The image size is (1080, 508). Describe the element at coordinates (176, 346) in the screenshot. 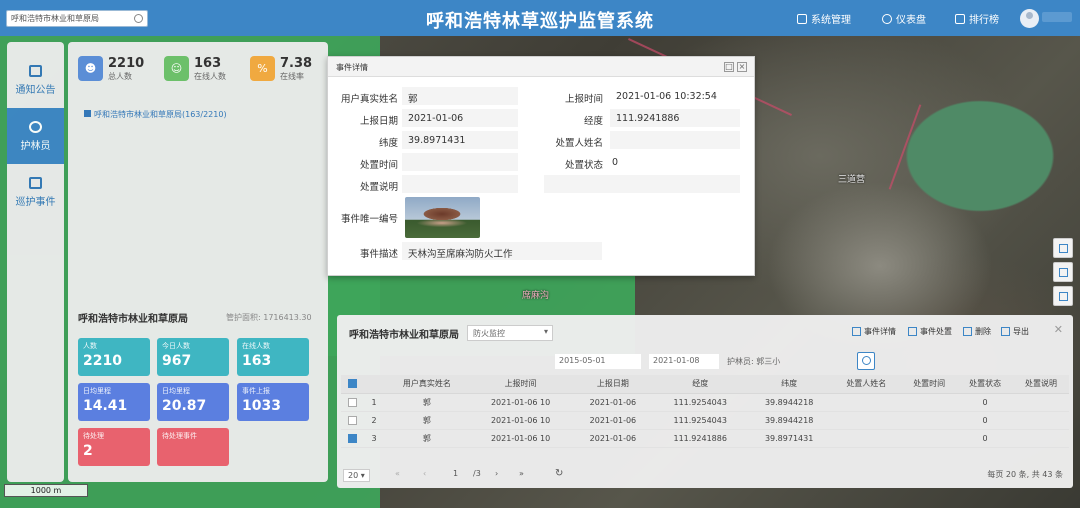

I see `card-label: 今日人数` at that location.